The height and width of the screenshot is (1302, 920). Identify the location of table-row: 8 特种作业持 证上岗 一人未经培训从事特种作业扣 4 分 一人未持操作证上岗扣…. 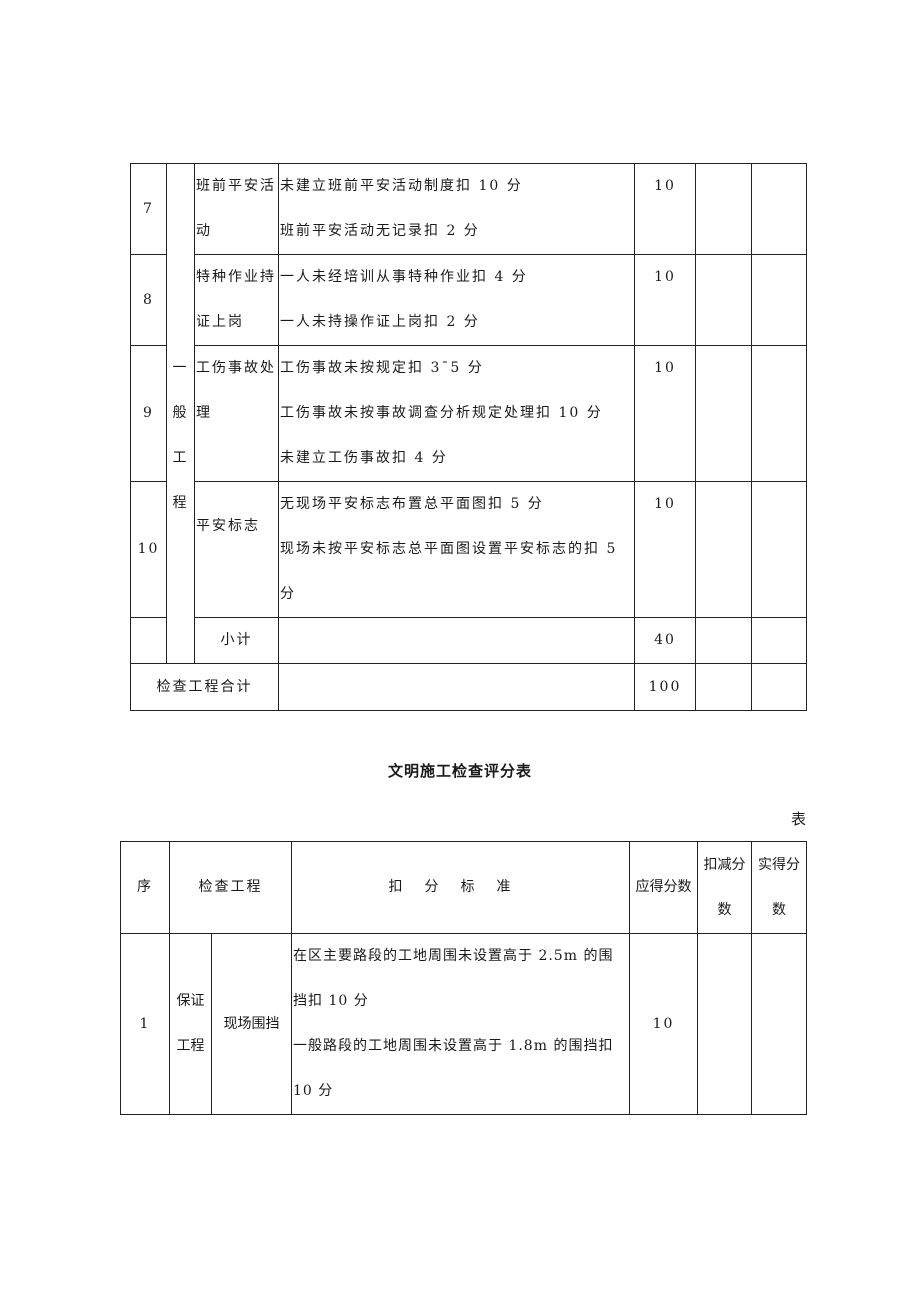
(468, 300).